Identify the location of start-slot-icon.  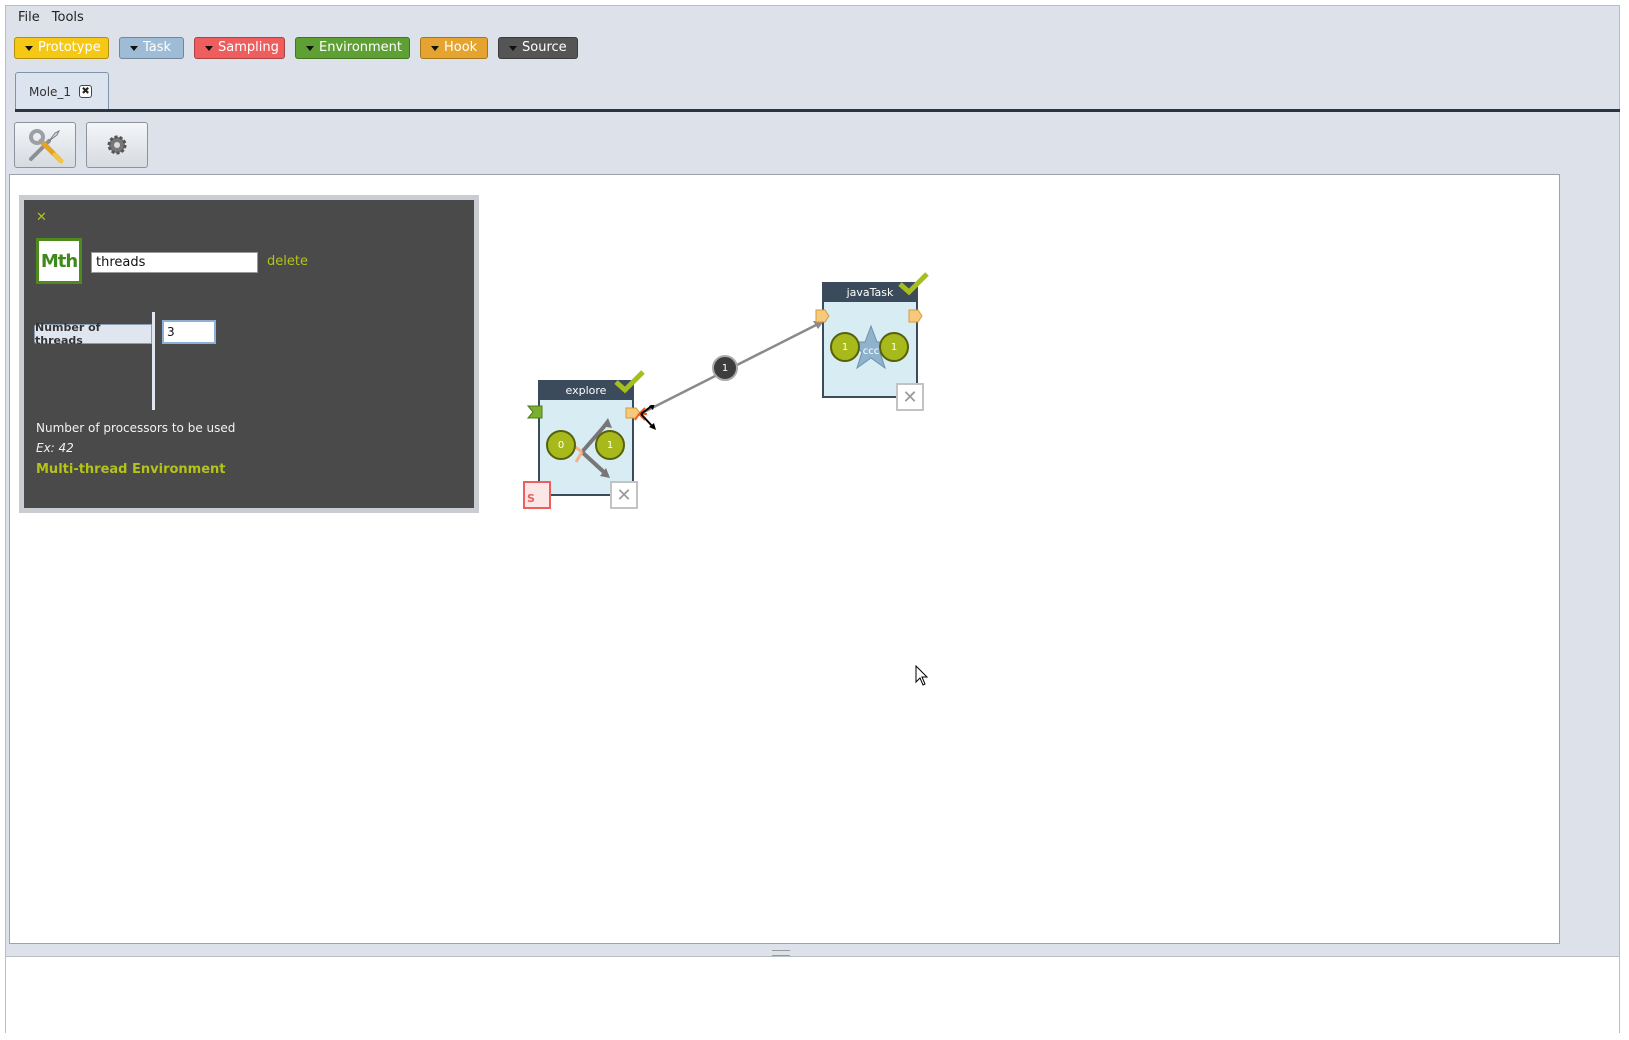
(535, 412).